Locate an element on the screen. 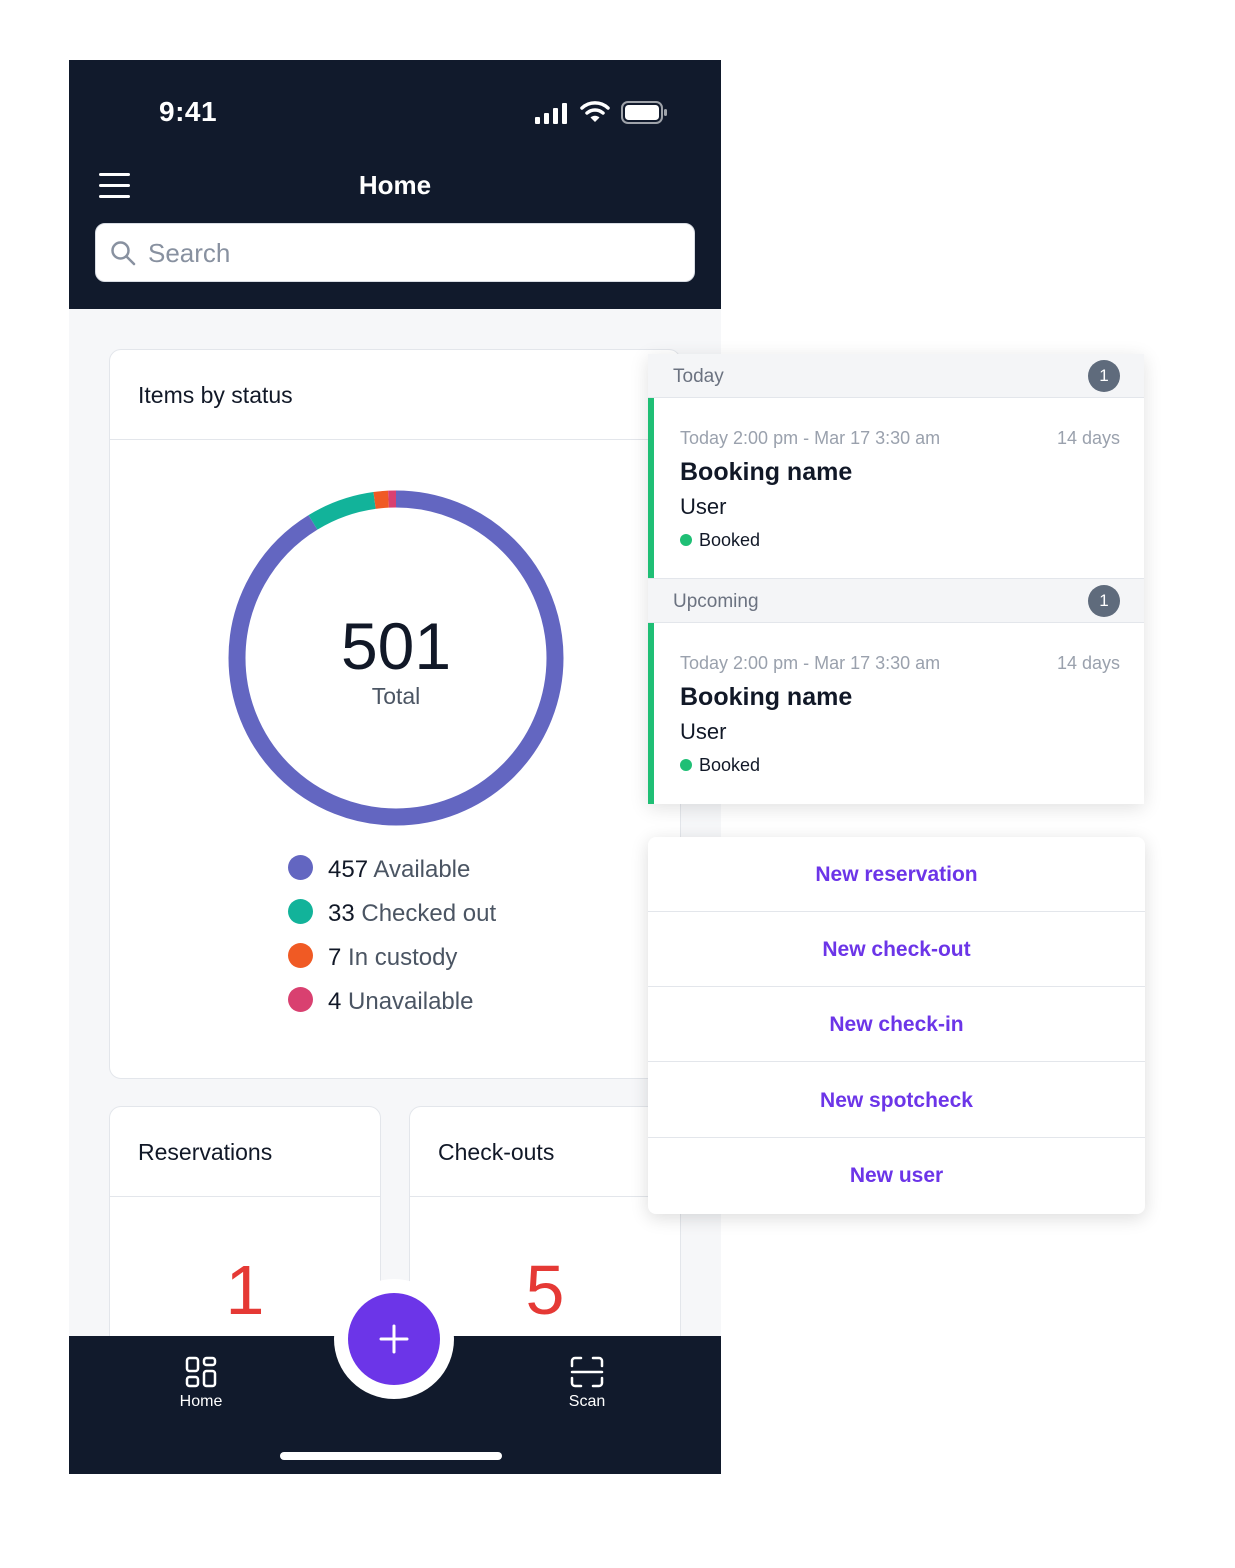  status-time: 9:41 is located at coordinates (188, 111).